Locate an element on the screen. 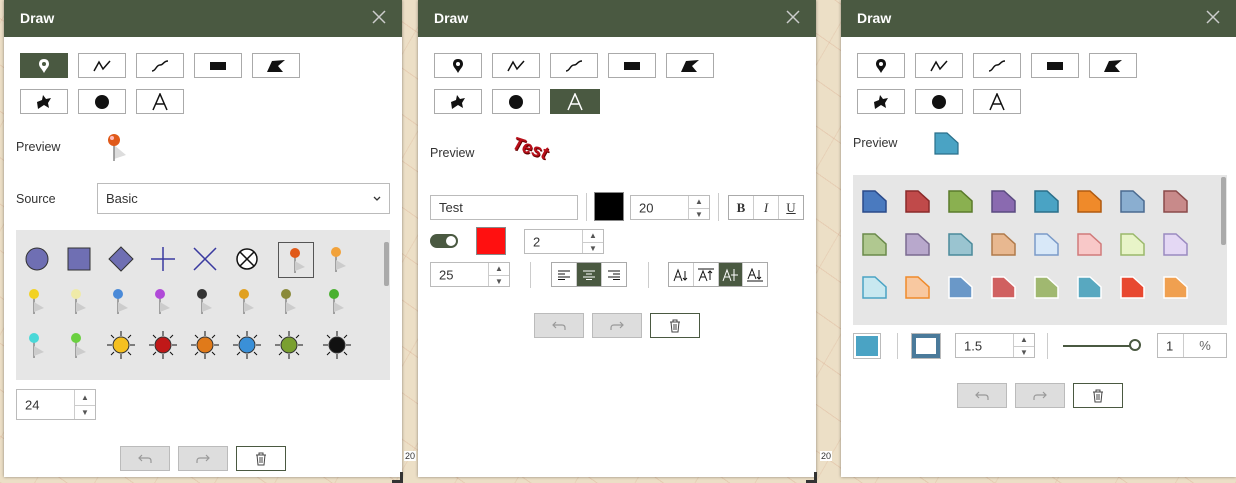 Image resolution: width=1236 pixels, height=483 pixels. cyan-pushpin-symbol is located at coordinates (37, 345).